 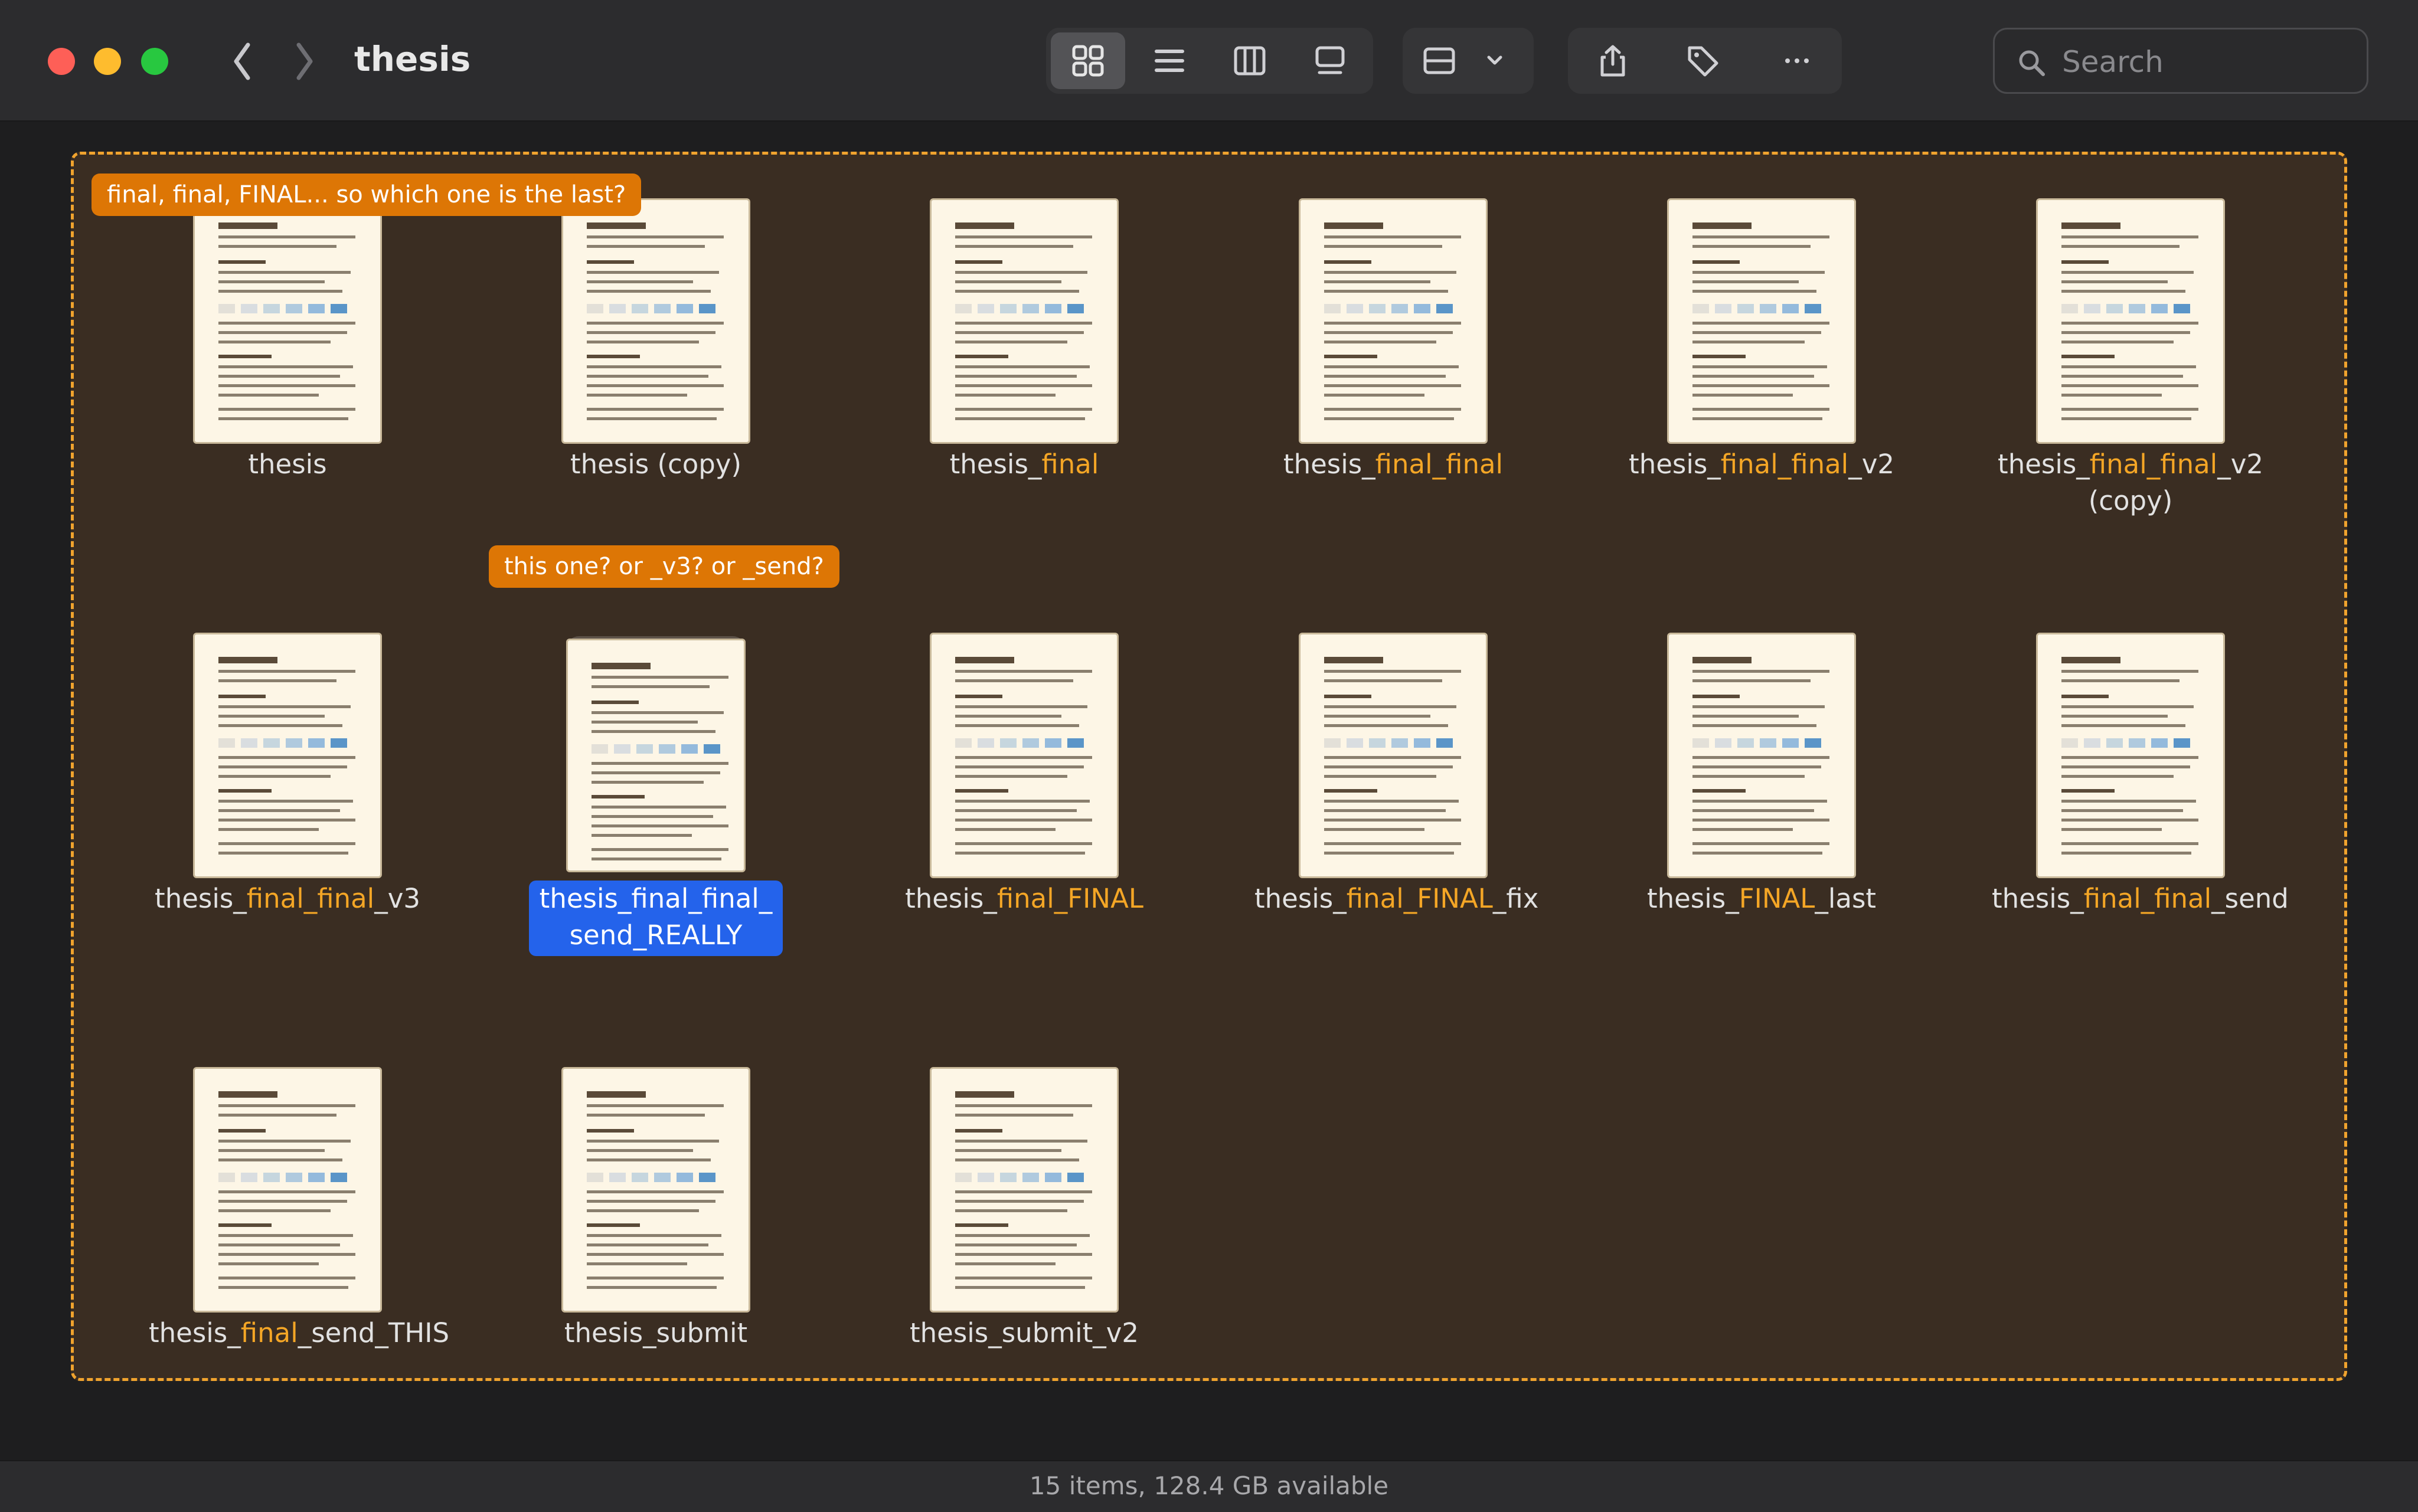 I want to click on file-name-text: thesis_final_final_send, so click(x=2140, y=899).